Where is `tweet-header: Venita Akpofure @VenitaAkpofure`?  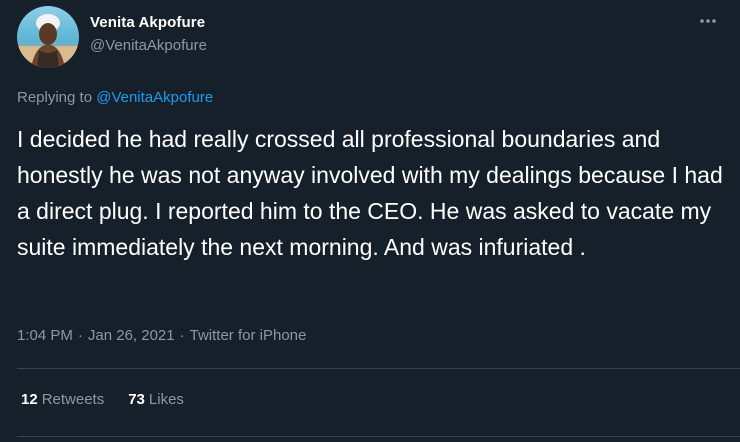 tweet-header: Venita Akpofure @VenitaAkpofure is located at coordinates (370, 37).